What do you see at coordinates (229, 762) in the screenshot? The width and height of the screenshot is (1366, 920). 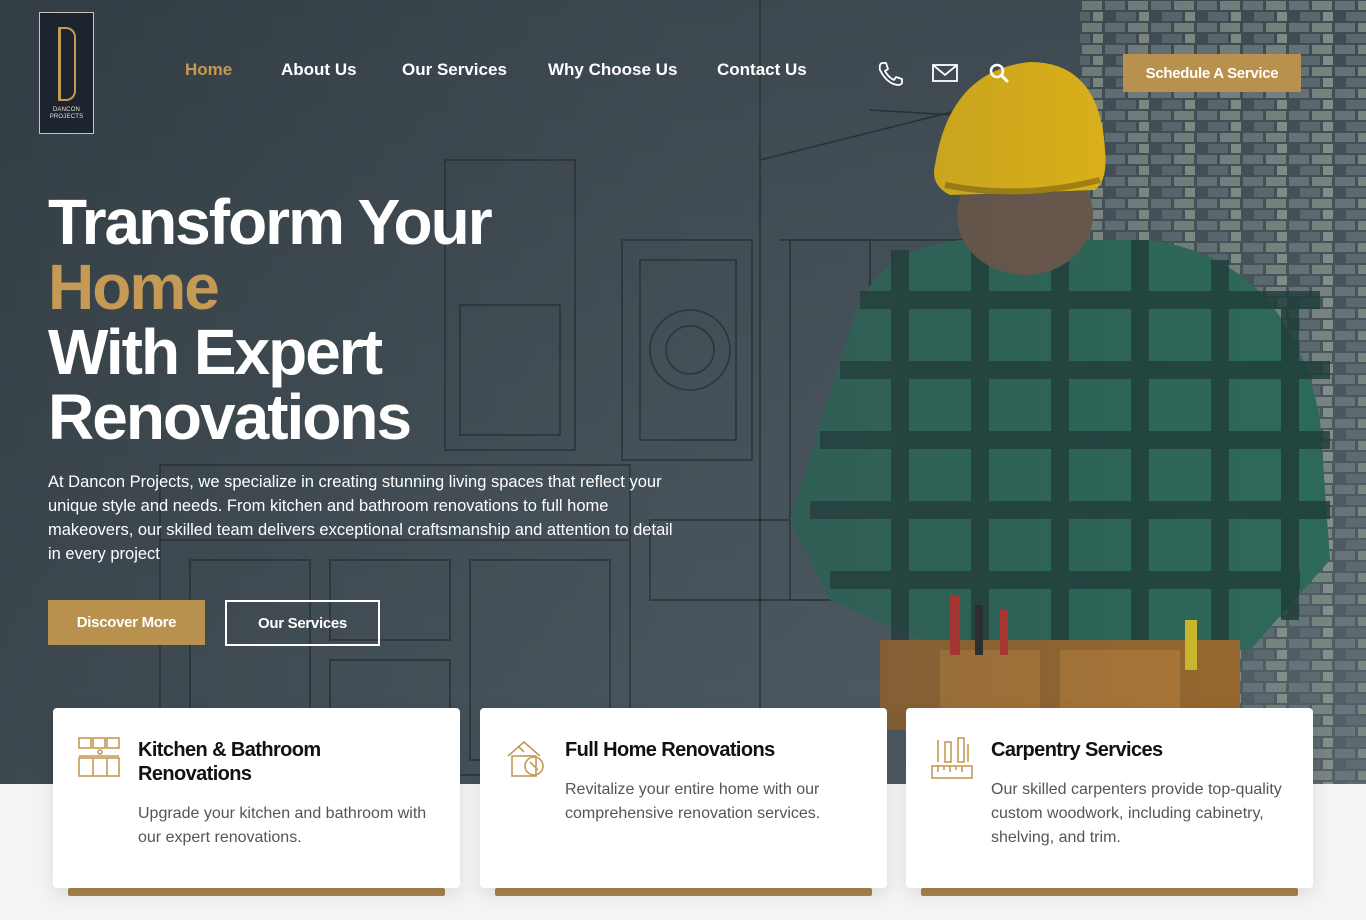 I see `card-title: Kitchen & Bathroom Renovations` at bounding box center [229, 762].